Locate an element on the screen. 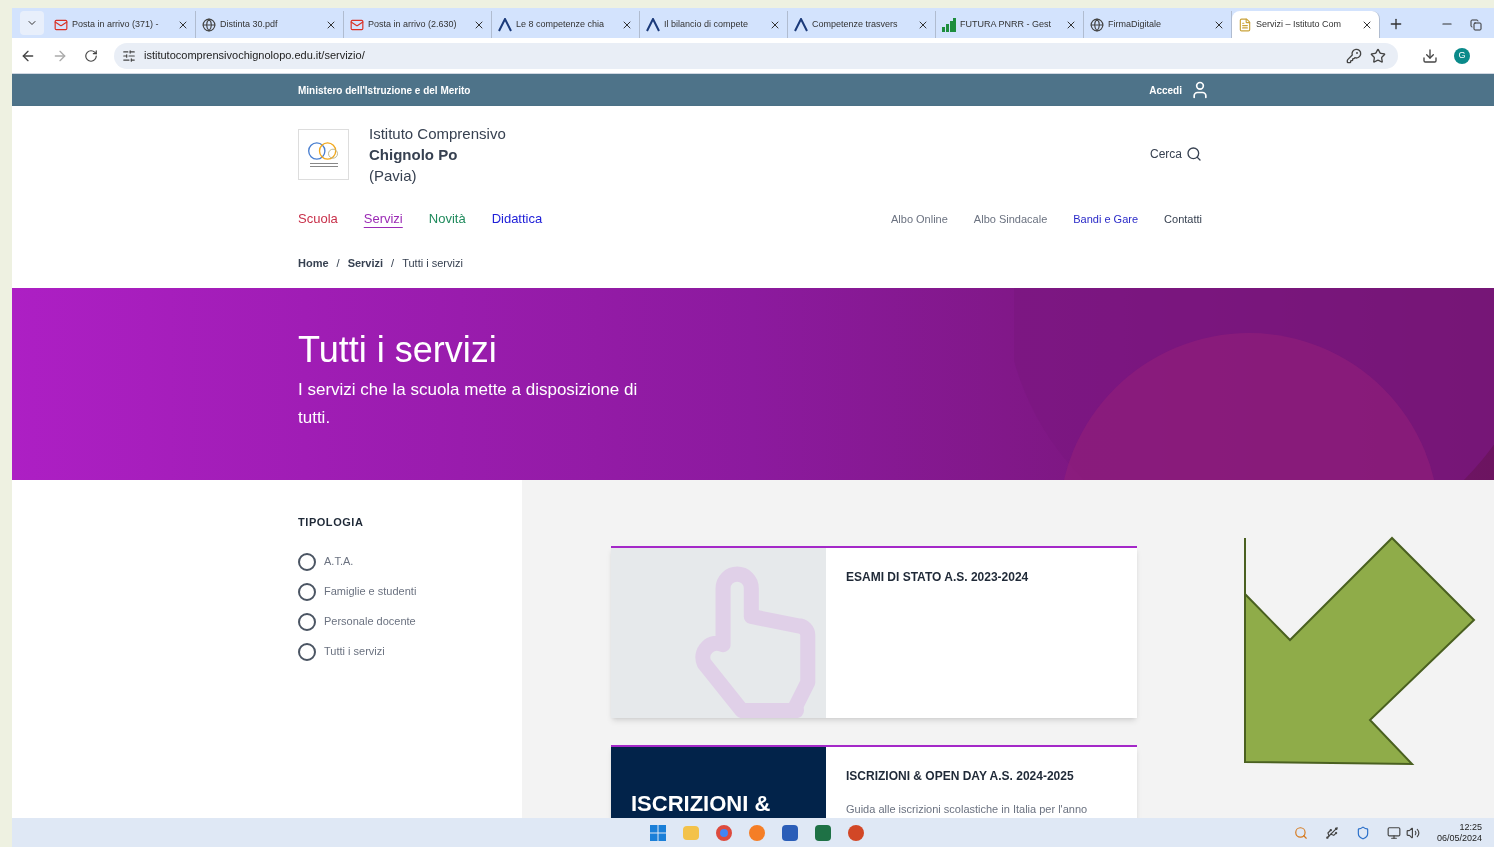  page-icon is located at coordinates (1245, 24).